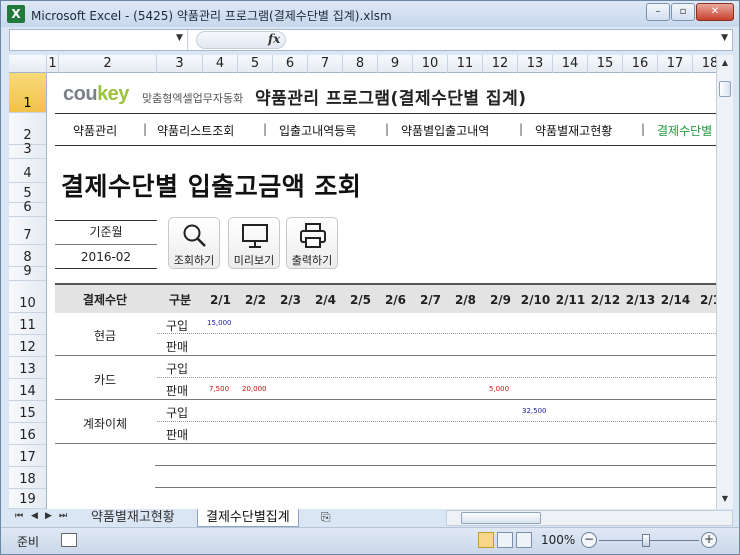 This screenshot has width=740, height=555. What do you see at coordinates (255, 300) in the screenshot?
I see `header-day: 2/2` at bounding box center [255, 300].